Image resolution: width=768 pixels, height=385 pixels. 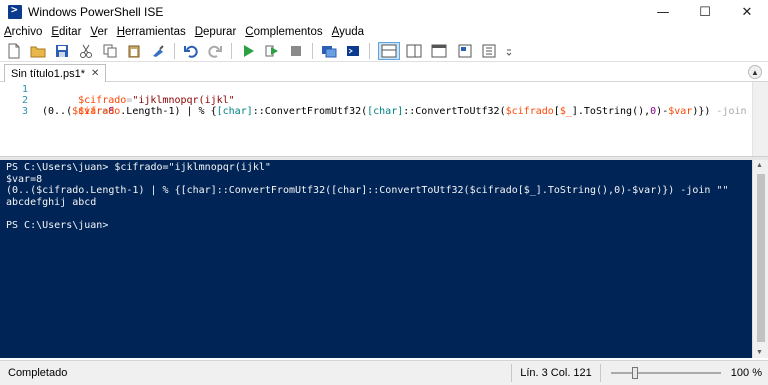 I want to click on scroll-up-icon: ▲, so click(x=759, y=165).